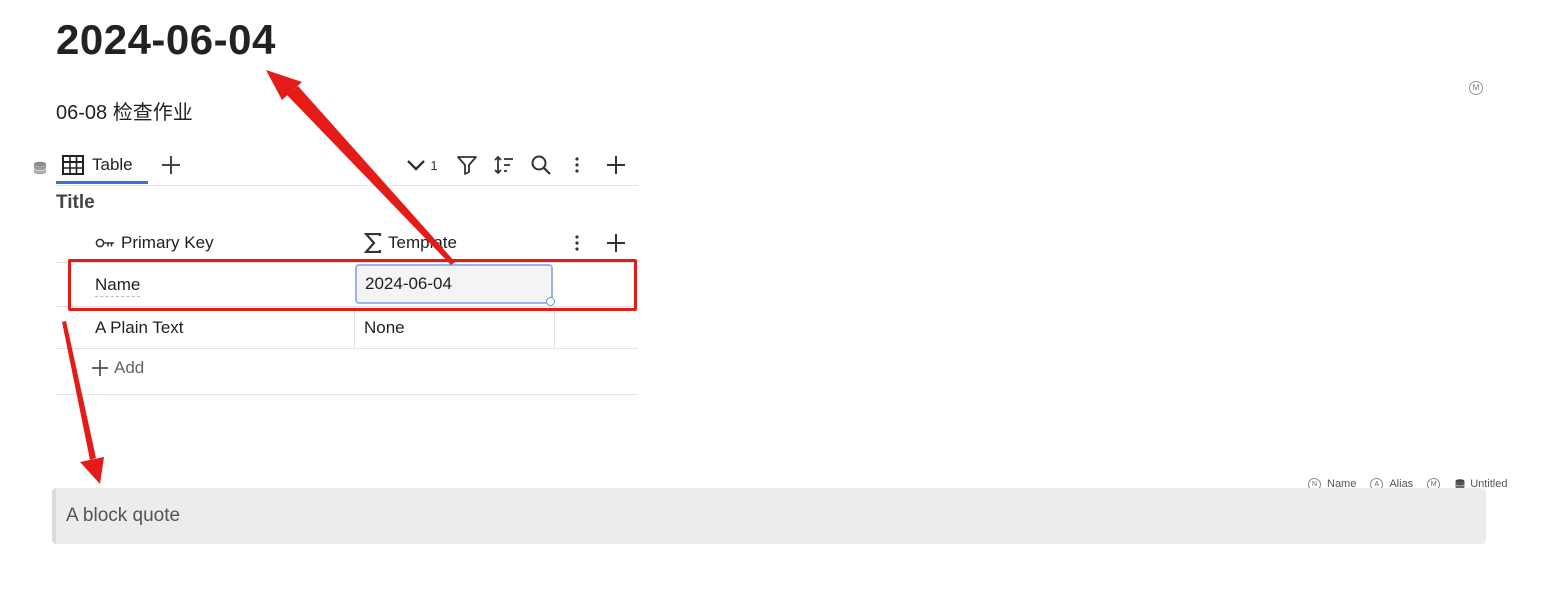 The height and width of the screenshot is (598, 1548). I want to click on blockquote: A block quote, so click(769, 516).